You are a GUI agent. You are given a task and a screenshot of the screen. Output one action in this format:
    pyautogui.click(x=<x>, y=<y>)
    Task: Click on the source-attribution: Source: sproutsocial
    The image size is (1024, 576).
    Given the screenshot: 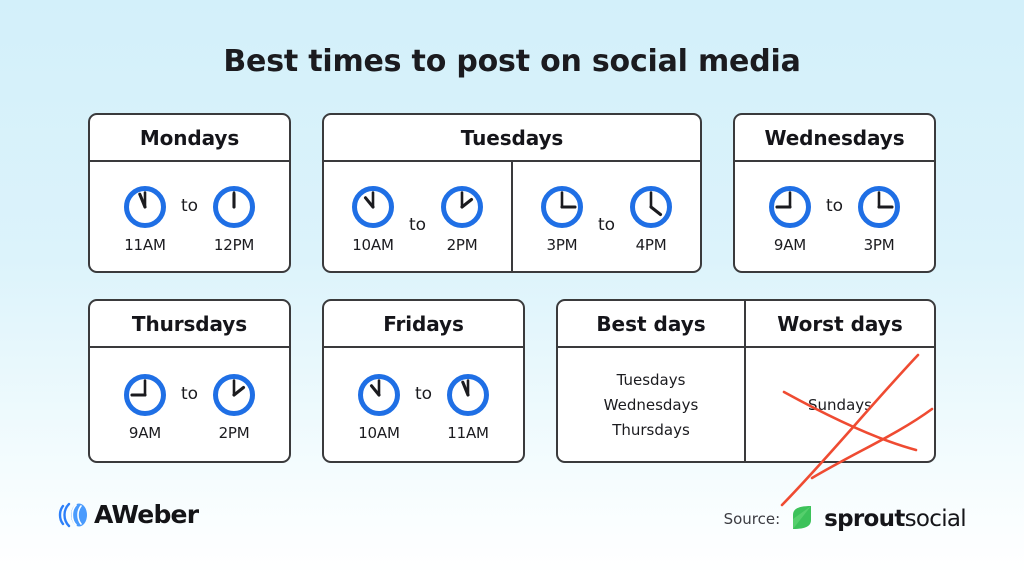 What is the action you would take?
    pyautogui.click(x=845, y=519)
    